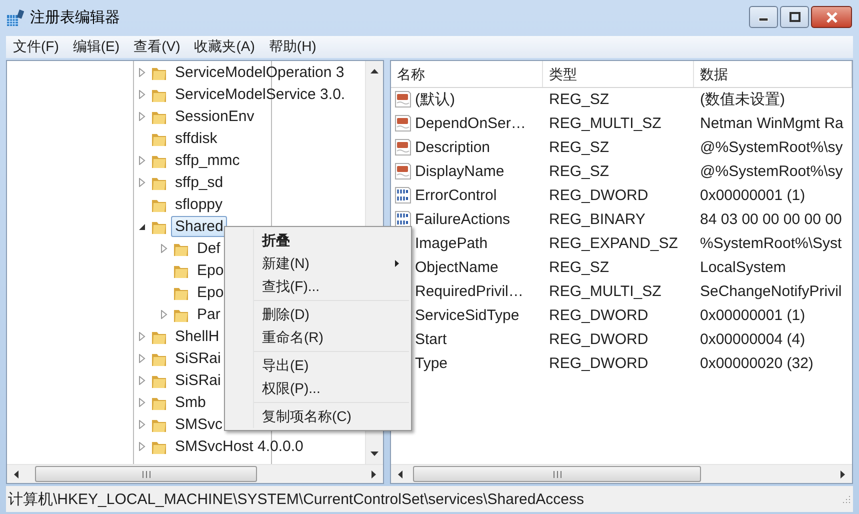 The width and height of the screenshot is (859, 514). What do you see at coordinates (196, 139) in the screenshot?
I see `tree-item: sffdisk` at bounding box center [196, 139].